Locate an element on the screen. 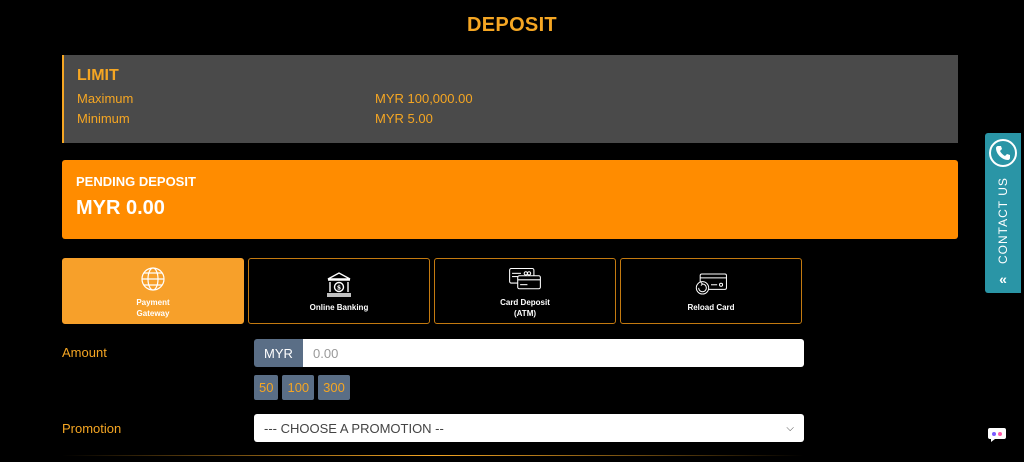  method-reload-card: Reload Card is located at coordinates (711, 291).